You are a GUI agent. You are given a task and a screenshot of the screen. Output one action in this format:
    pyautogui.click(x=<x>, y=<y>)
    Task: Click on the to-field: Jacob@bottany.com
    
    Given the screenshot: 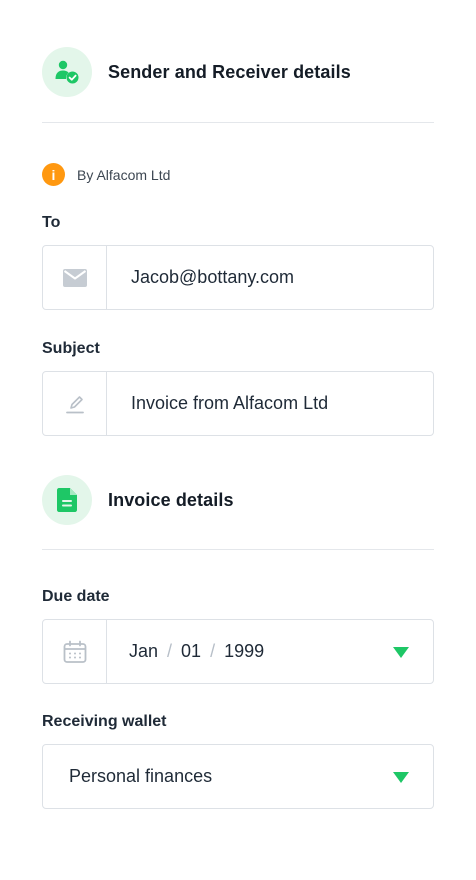 What is the action you would take?
    pyautogui.click(x=238, y=277)
    